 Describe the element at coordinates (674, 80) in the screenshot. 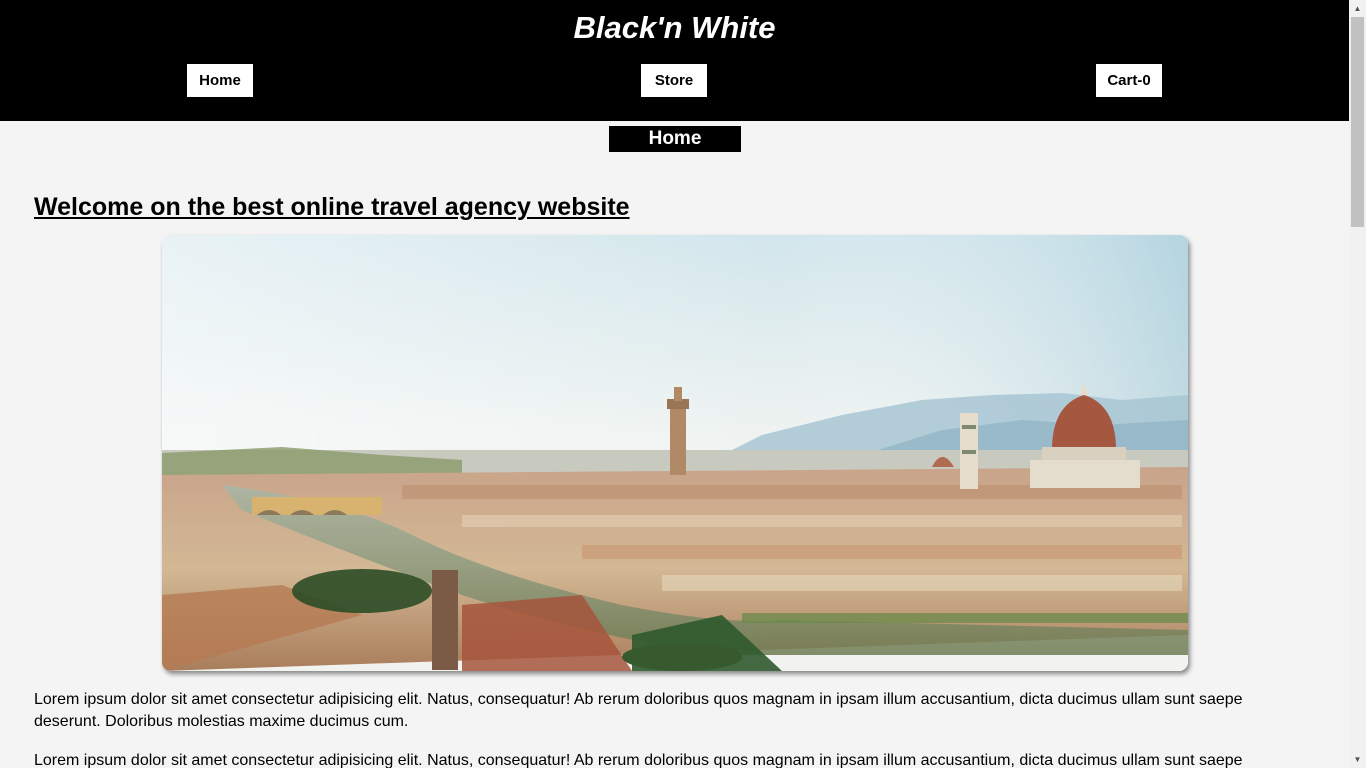

I see `nav-store-button: Store` at that location.